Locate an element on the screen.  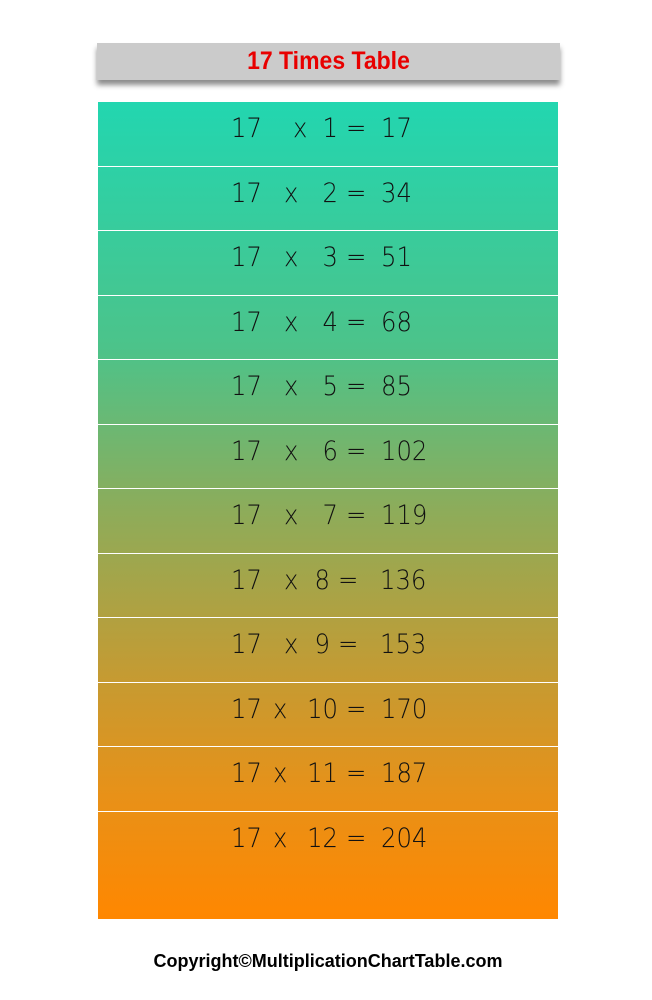
product: 51 is located at coordinates (396, 257).